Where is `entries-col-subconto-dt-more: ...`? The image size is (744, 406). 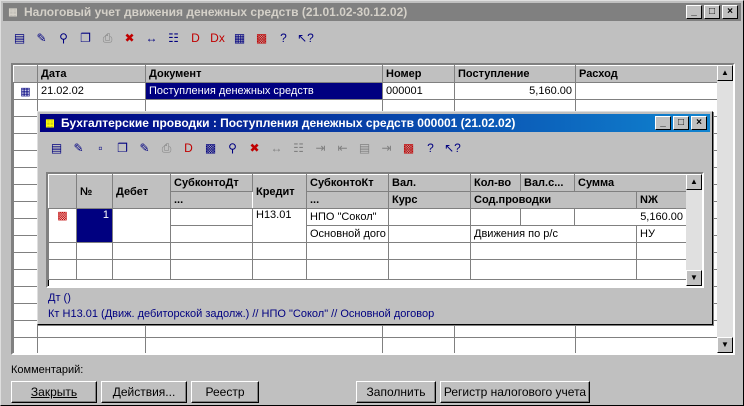 entries-col-subconto-dt-more: ... is located at coordinates (211, 200).